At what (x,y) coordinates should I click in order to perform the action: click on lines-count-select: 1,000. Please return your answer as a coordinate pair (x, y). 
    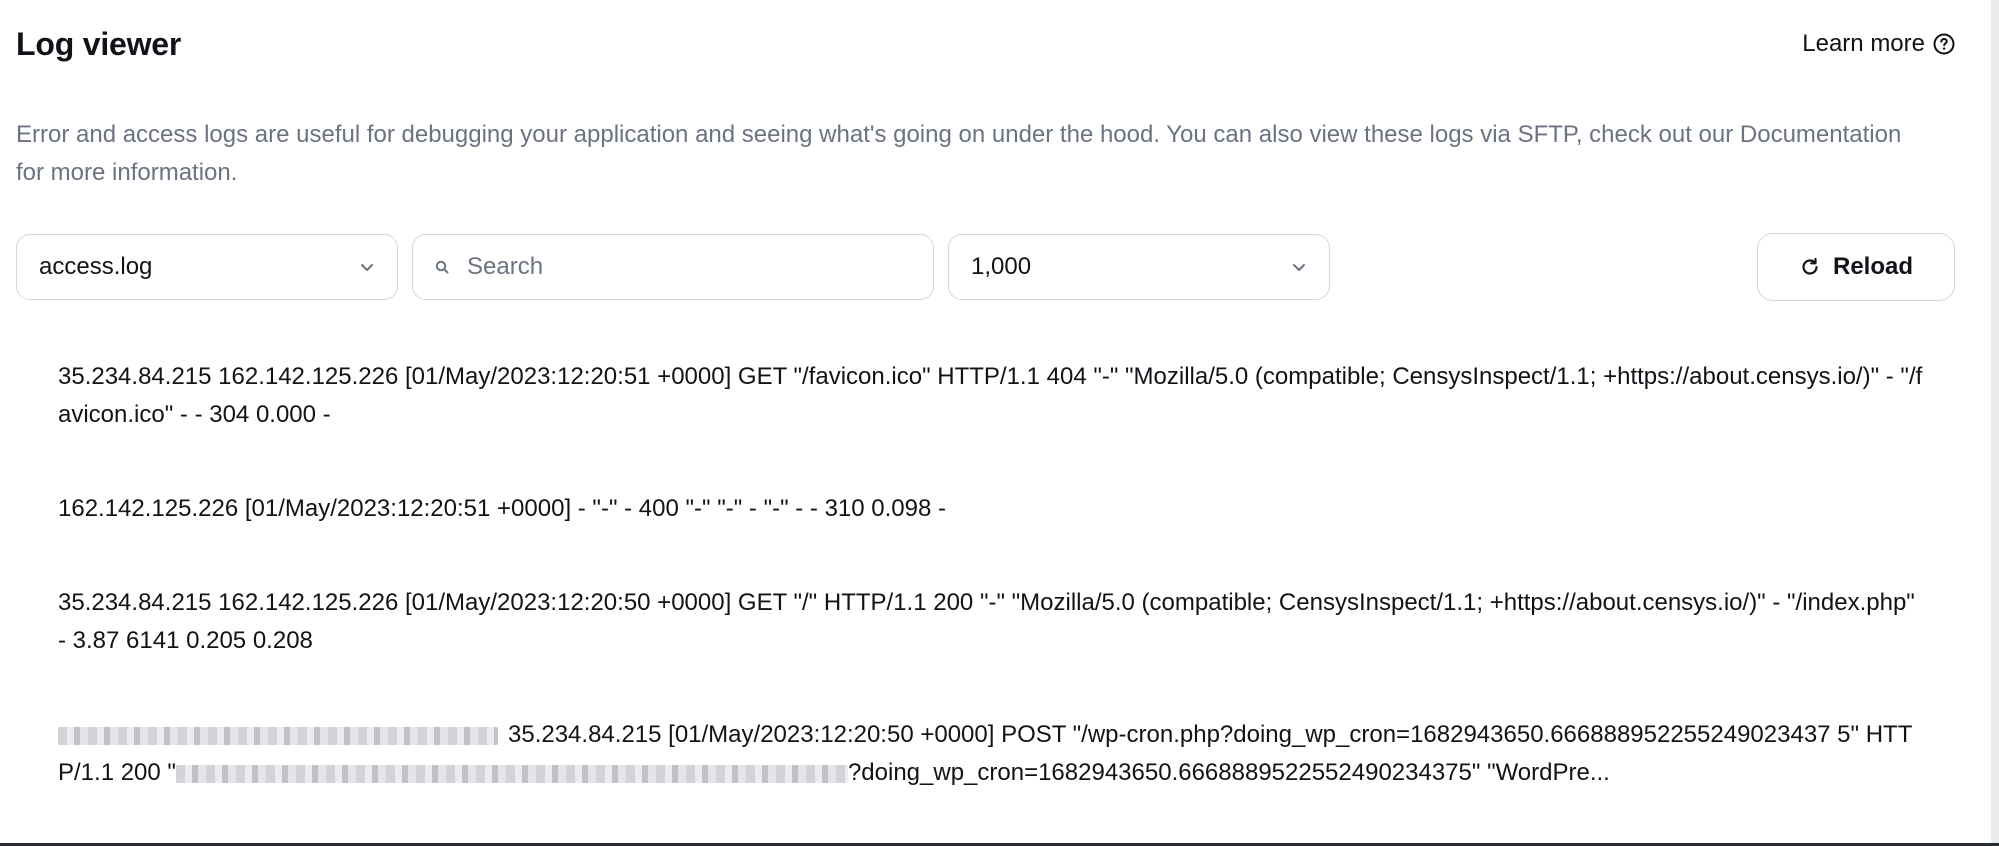
    Looking at the image, I should click on (1139, 267).